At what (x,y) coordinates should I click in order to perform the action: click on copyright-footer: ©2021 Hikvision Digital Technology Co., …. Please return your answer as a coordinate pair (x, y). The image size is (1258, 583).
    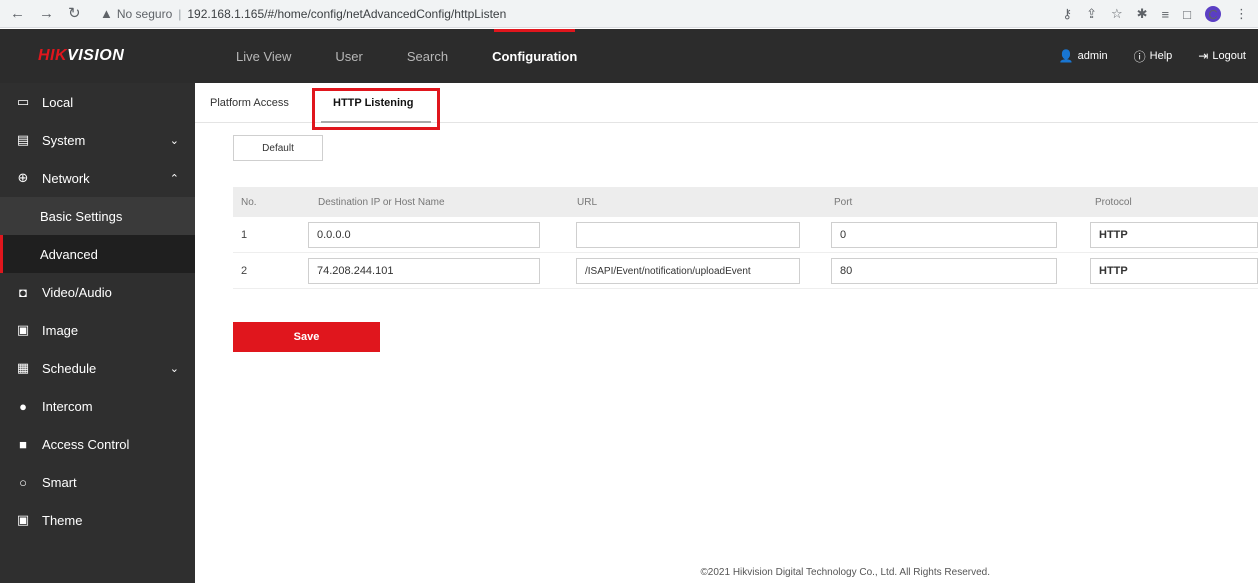
    Looking at the image, I should click on (845, 572).